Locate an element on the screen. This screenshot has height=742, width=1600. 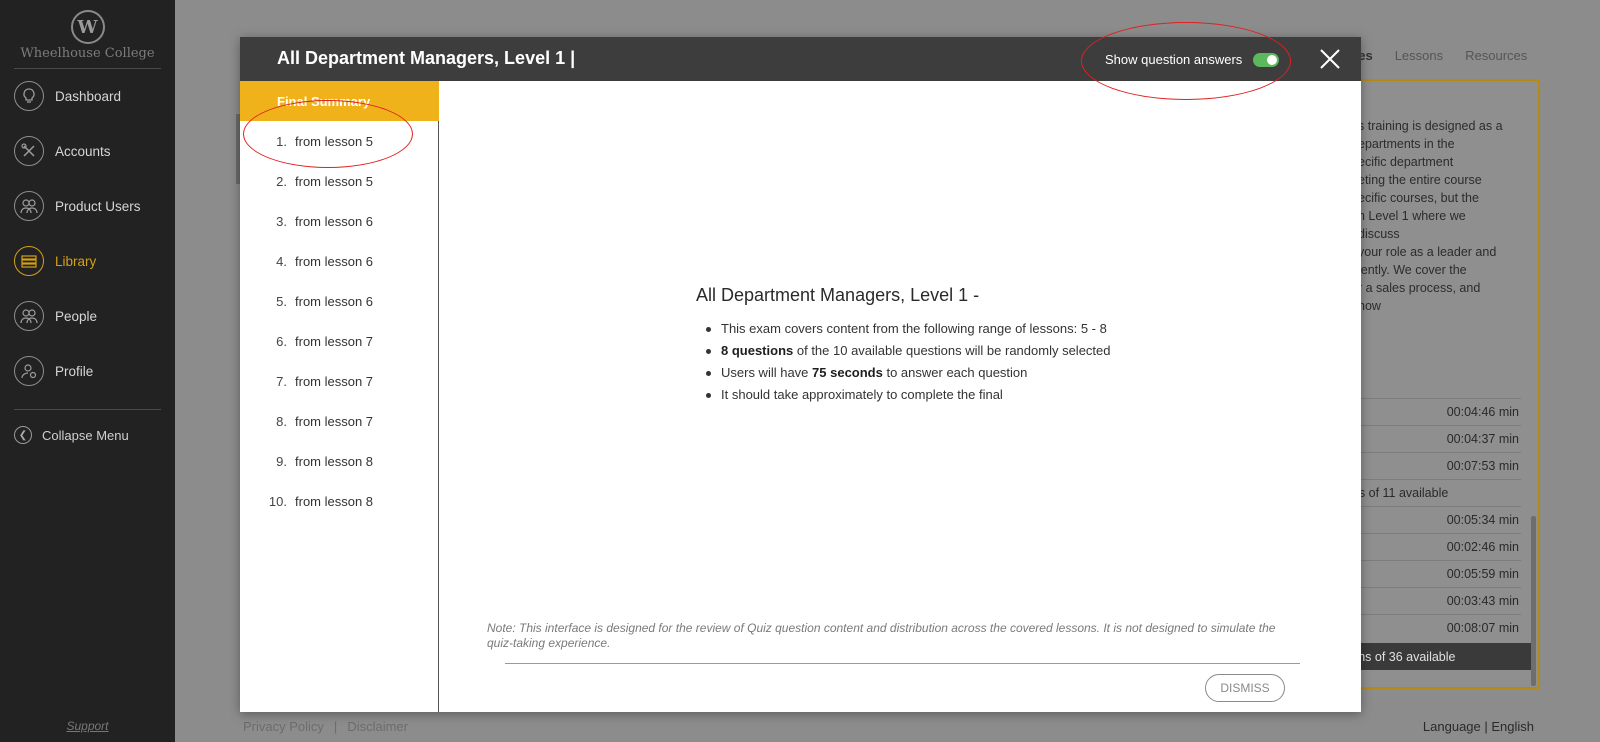
final-summary-item: Final Summary is located at coordinates (339, 101).